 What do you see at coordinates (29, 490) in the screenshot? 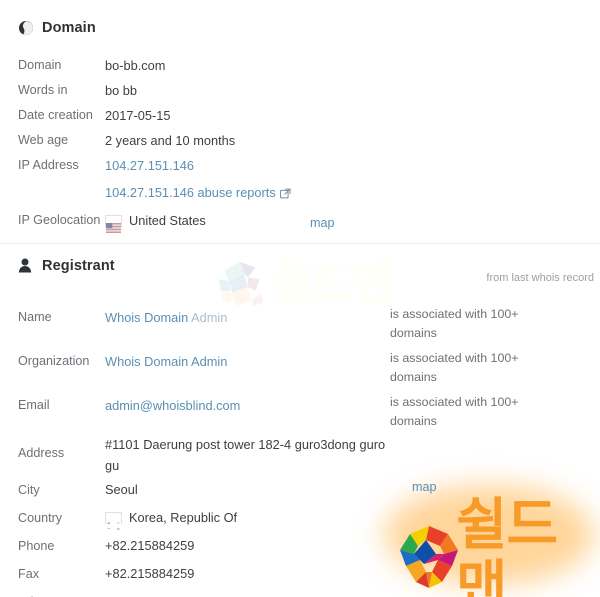
I see `row-label: City` at bounding box center [29, 490].